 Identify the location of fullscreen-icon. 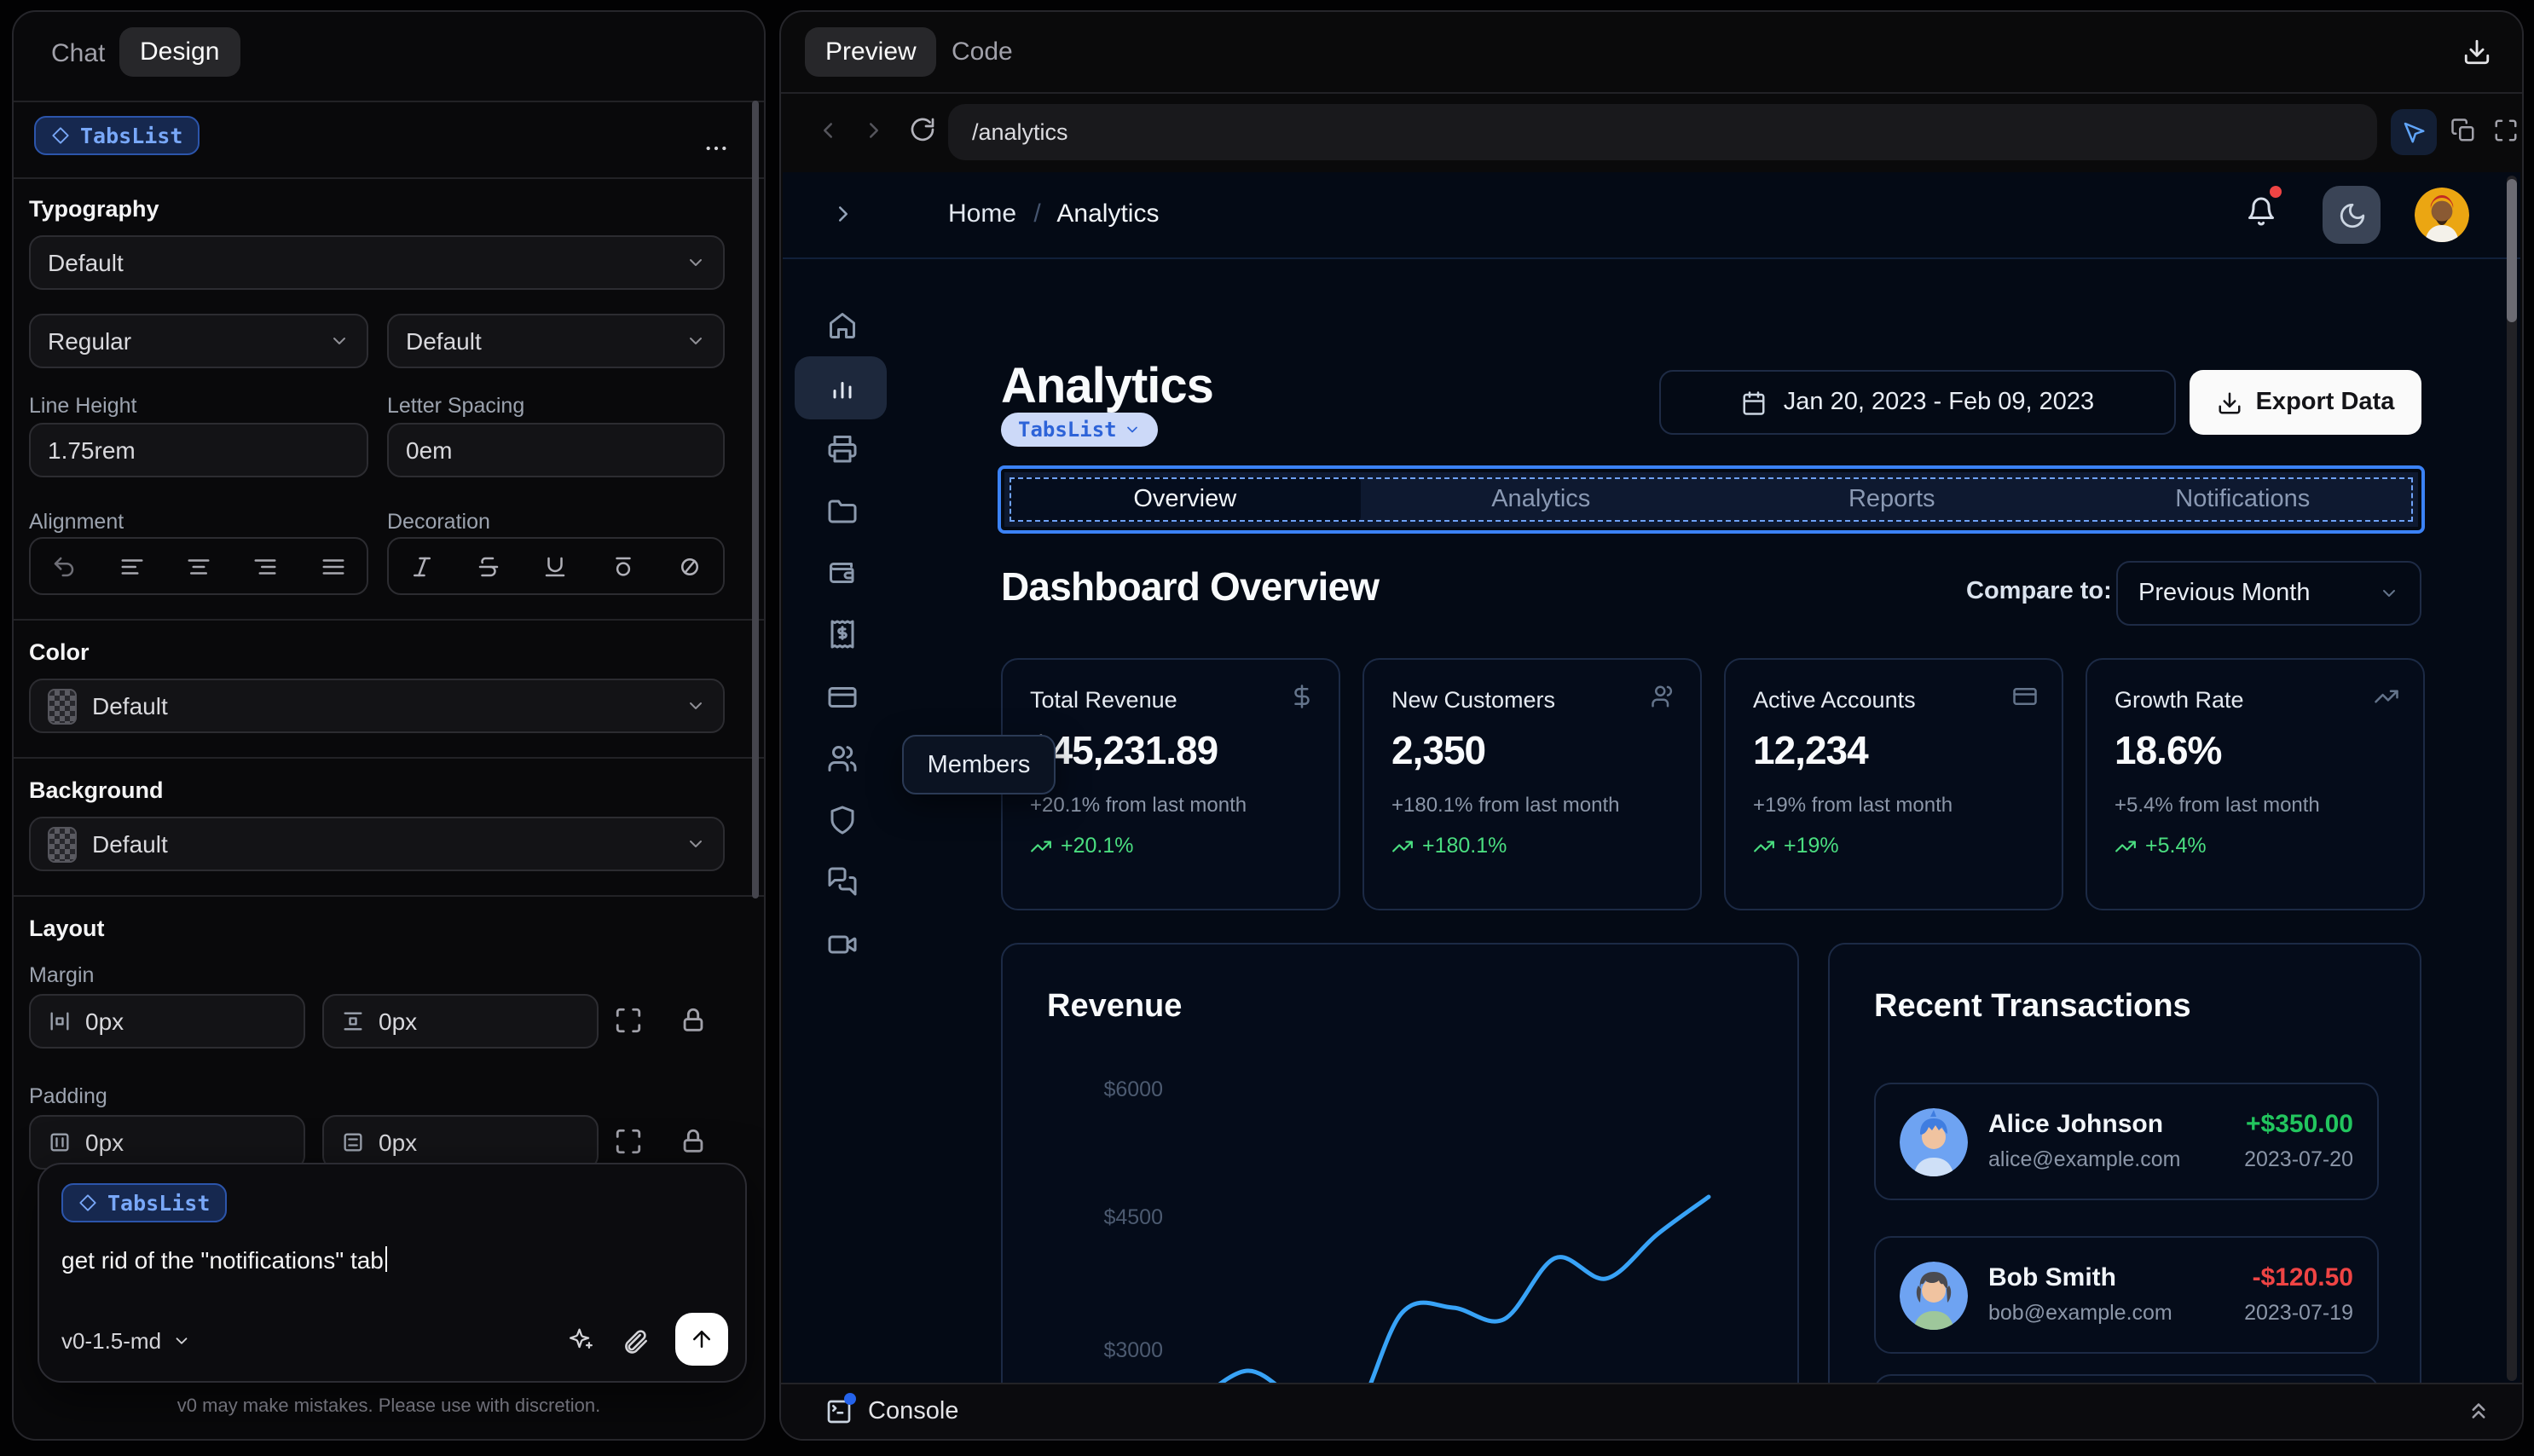
(2506, 130).